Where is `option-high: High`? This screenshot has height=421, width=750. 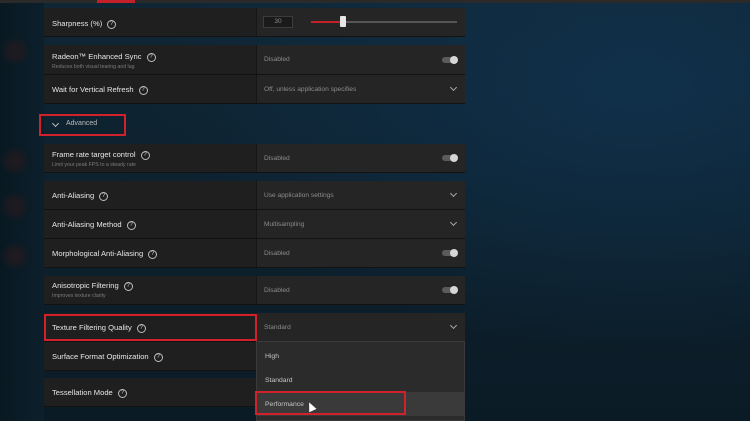
option-high: High is located at coordinates (360, 356).